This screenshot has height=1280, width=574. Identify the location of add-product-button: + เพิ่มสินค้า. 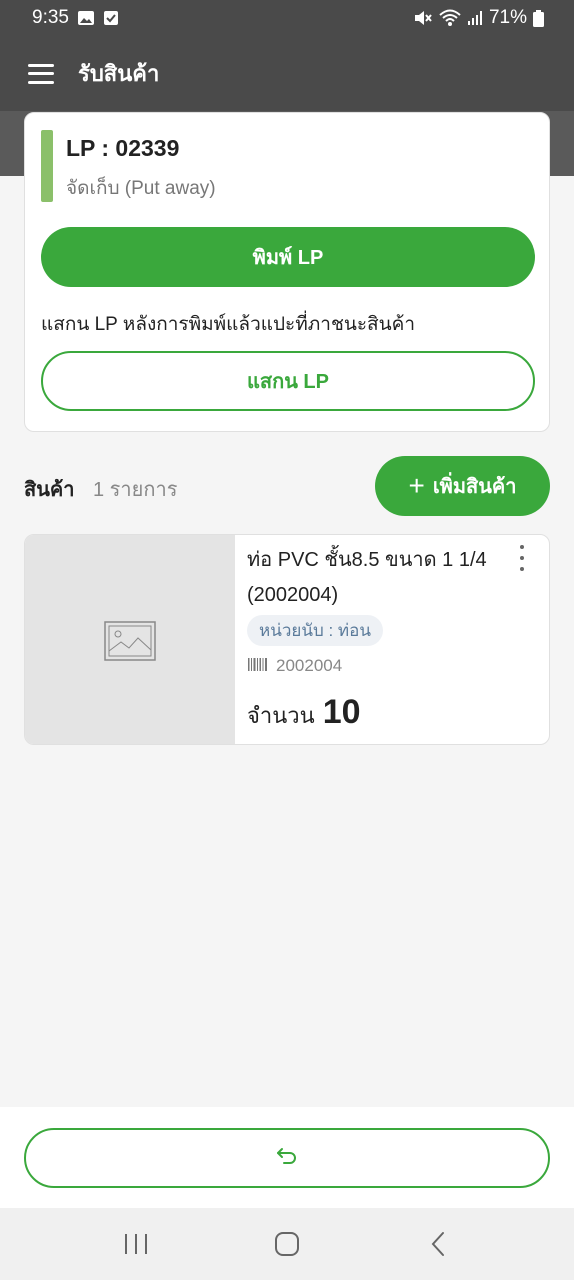
(462, 486).